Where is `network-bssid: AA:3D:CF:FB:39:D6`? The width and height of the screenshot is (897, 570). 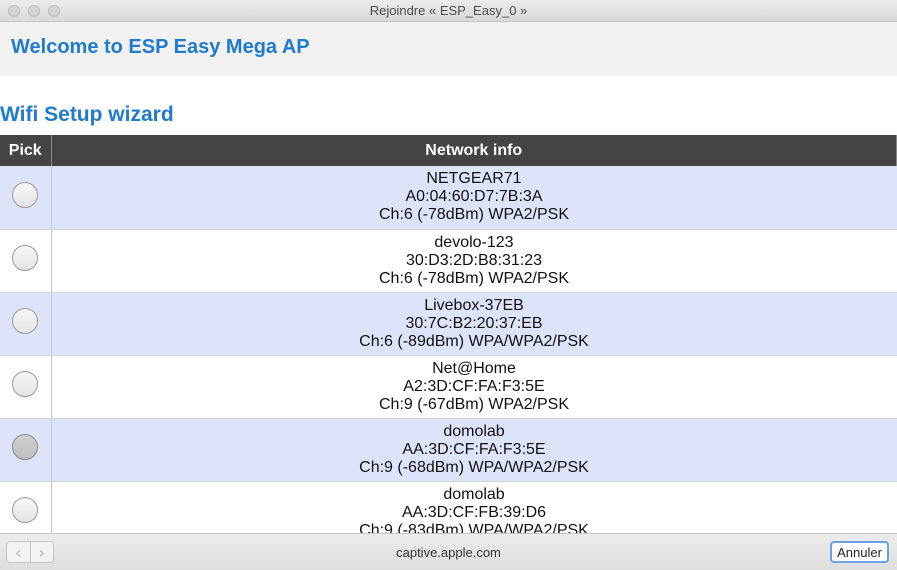 network-bssid: AA:3D:CF:FB:39:D6 is located at coordinates (474, 512).